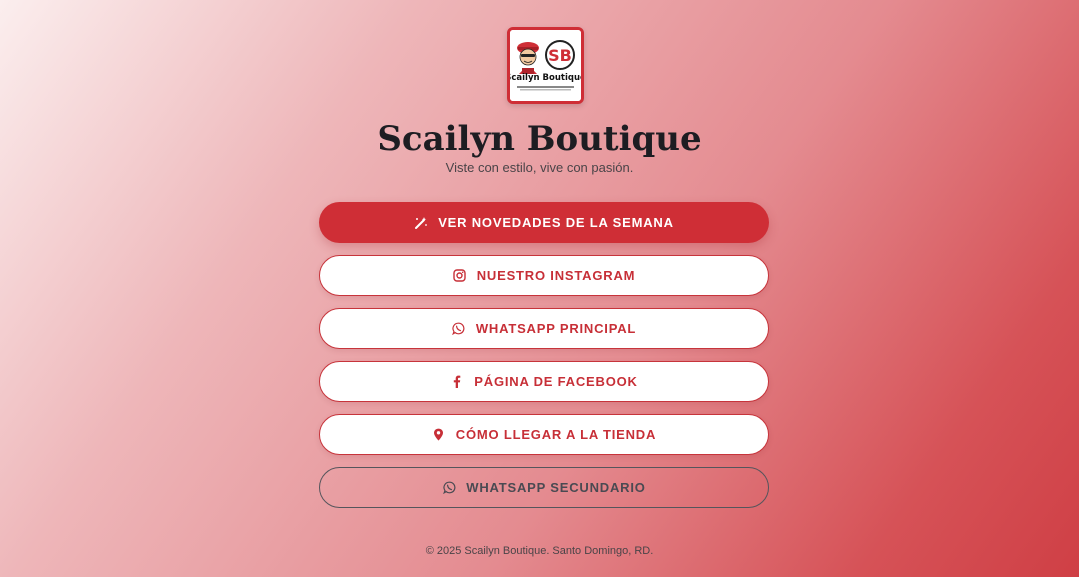 The height and width of the screenshot is (577, 1079). I want to click on instagram-button: NUESTRO INSTAGRAM, so click(544, 275).